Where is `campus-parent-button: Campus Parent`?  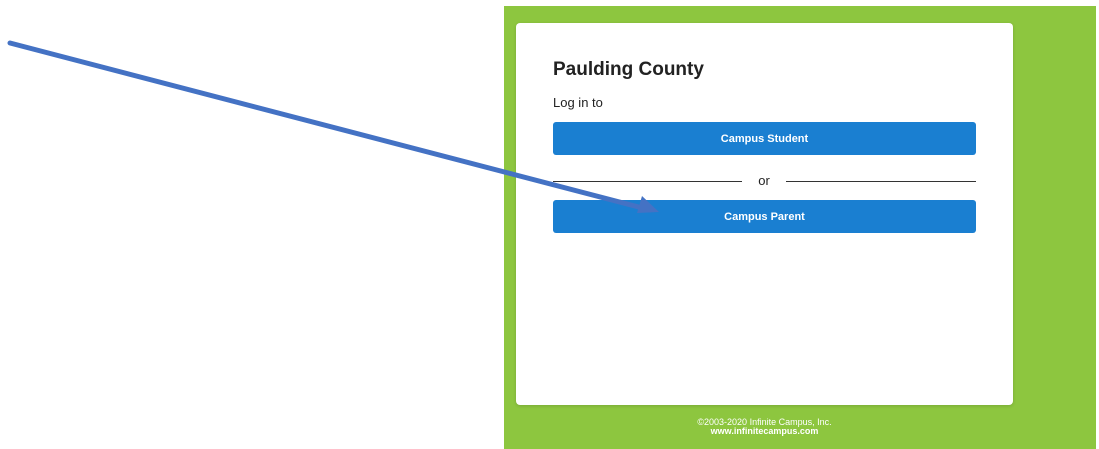
campus-parent-button: Campus Parent is located at coordinates (764, 216).